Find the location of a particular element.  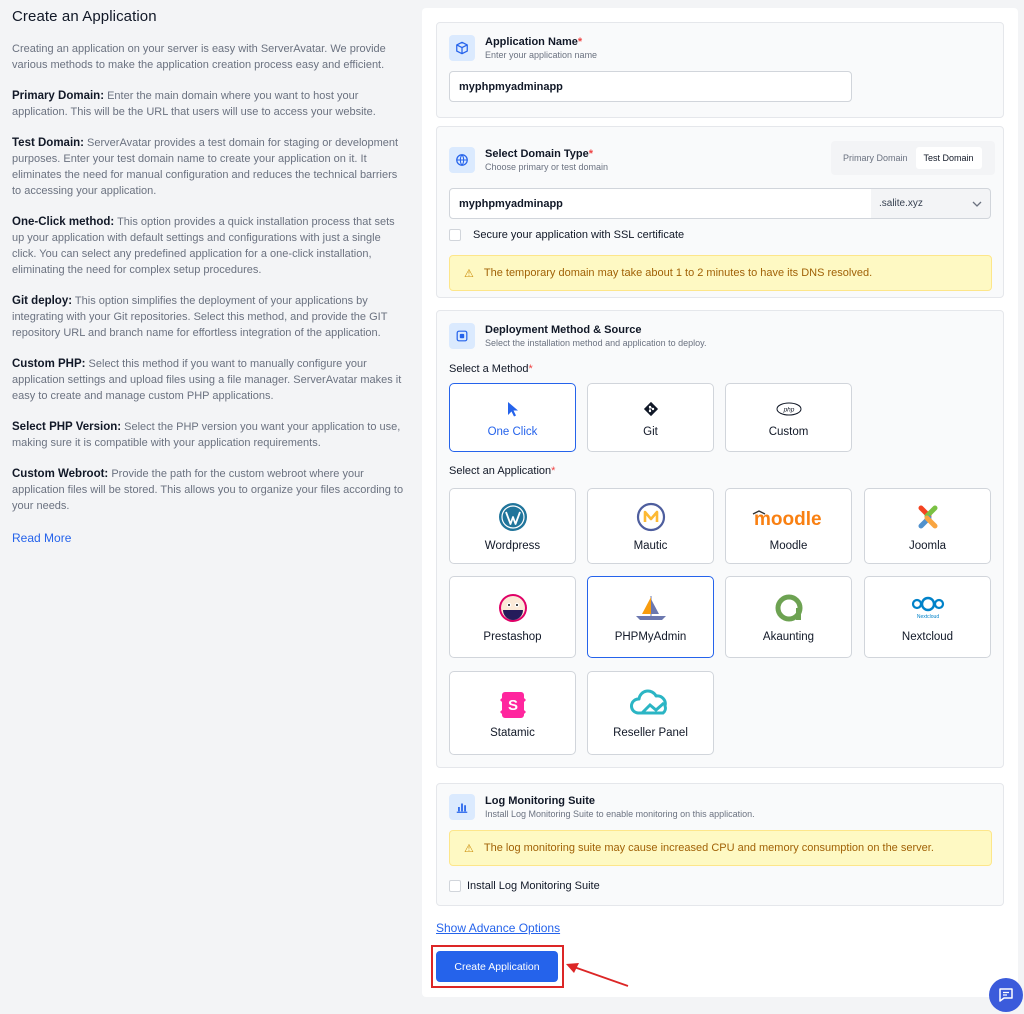

tab-primary-domain: Primary Domain is located at coordinates (875, 158).